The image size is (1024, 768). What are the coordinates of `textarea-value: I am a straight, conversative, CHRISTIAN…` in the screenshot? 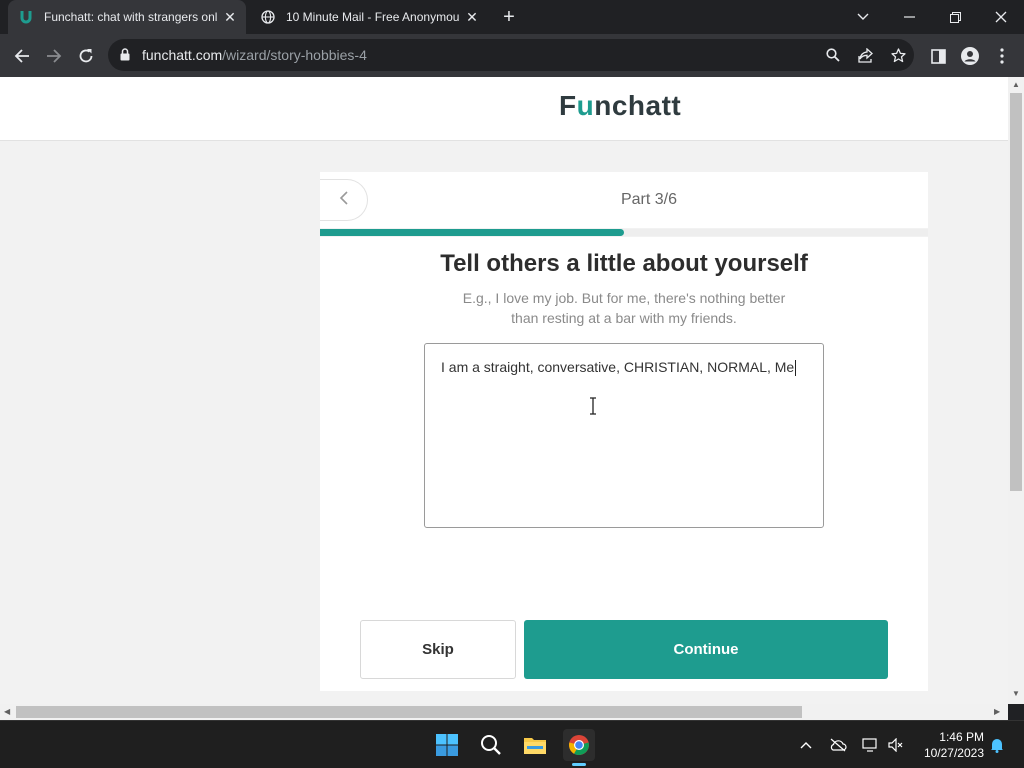 It's located at (619, 368).